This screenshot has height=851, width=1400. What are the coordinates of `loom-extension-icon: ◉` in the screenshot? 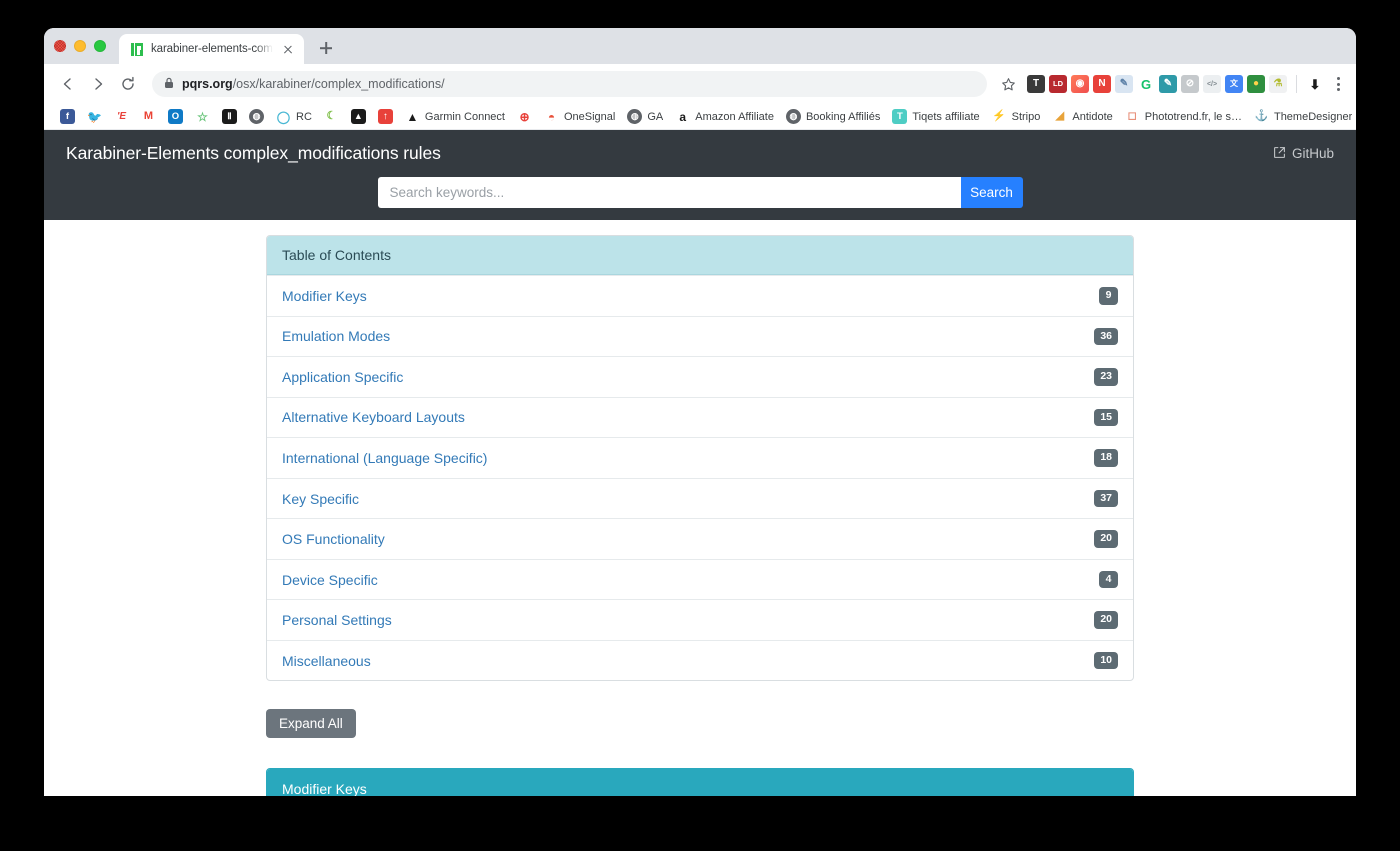 It's located at (1080, 84).